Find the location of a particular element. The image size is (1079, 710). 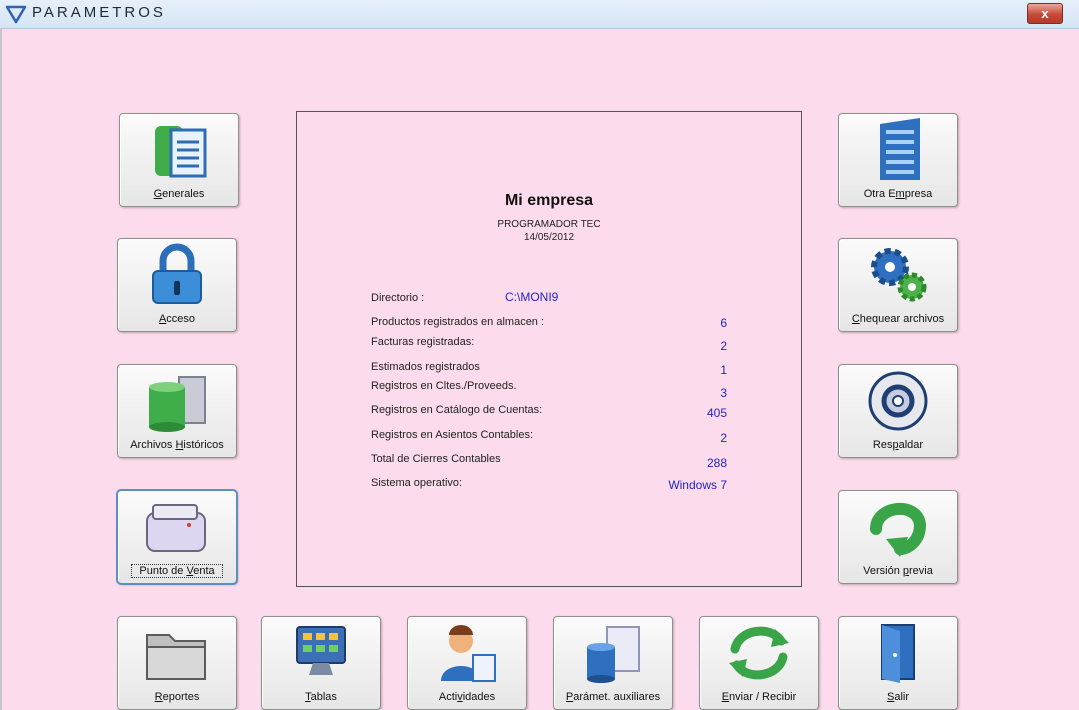

version-label: Versión previa is located at coordinates (898, 571).